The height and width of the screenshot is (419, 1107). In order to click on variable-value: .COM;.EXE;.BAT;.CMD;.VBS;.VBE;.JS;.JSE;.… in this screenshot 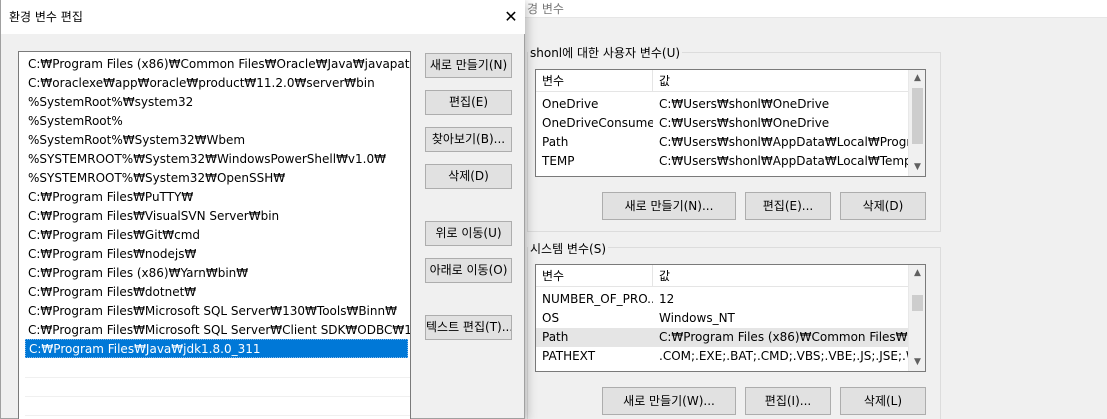, I will do `click(784, 356)`.